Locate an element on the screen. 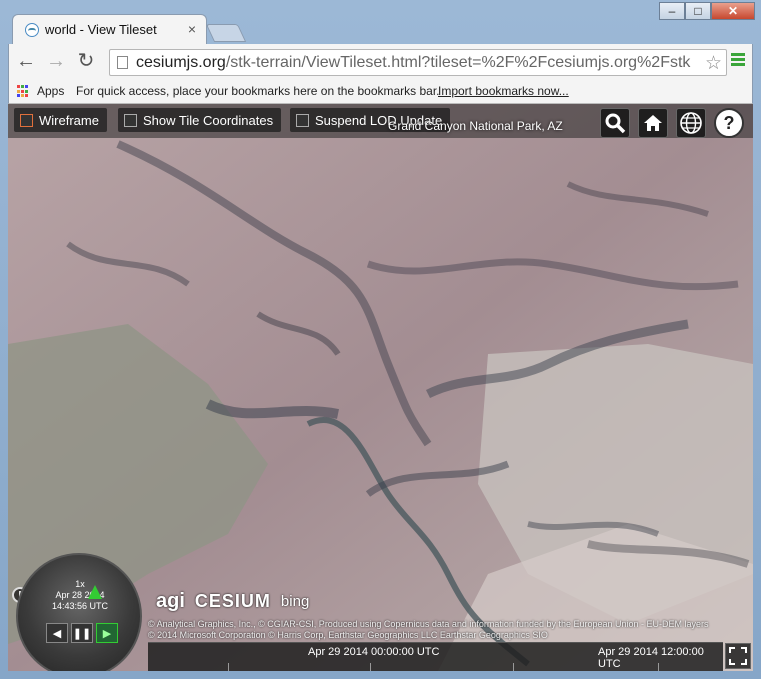  maximize-button: □ is located at coordinates (698, 11).